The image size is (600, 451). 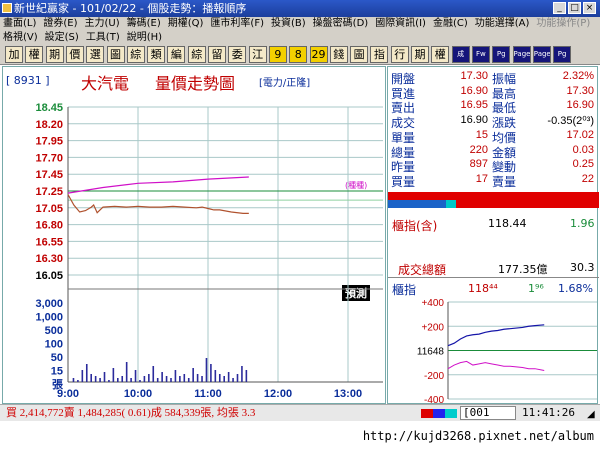 What do you see at coordinates (49, 142) in the screenshot?
I see `price-tick-2: 17.95` at bounding box center [49, 142].